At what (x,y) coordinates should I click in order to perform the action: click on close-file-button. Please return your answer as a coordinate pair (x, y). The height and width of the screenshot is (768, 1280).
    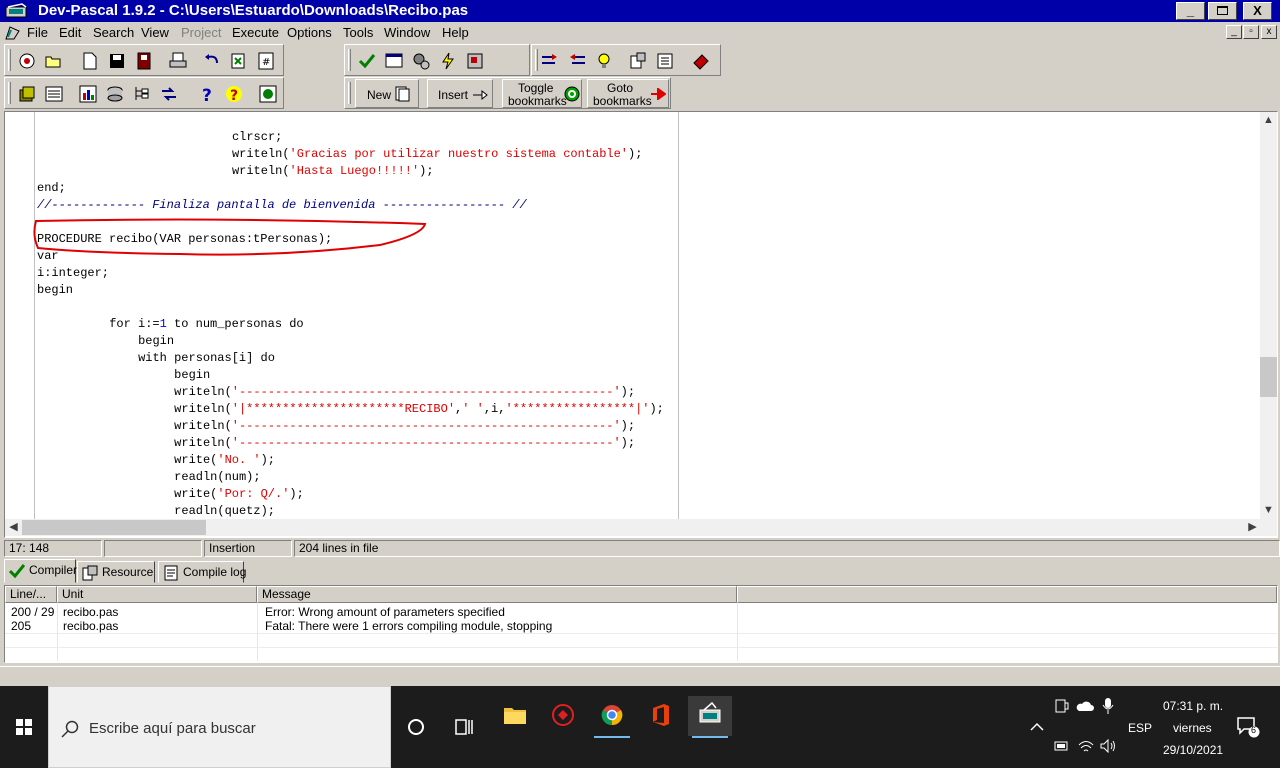
    Looking at the image, I should click on (144, 60).